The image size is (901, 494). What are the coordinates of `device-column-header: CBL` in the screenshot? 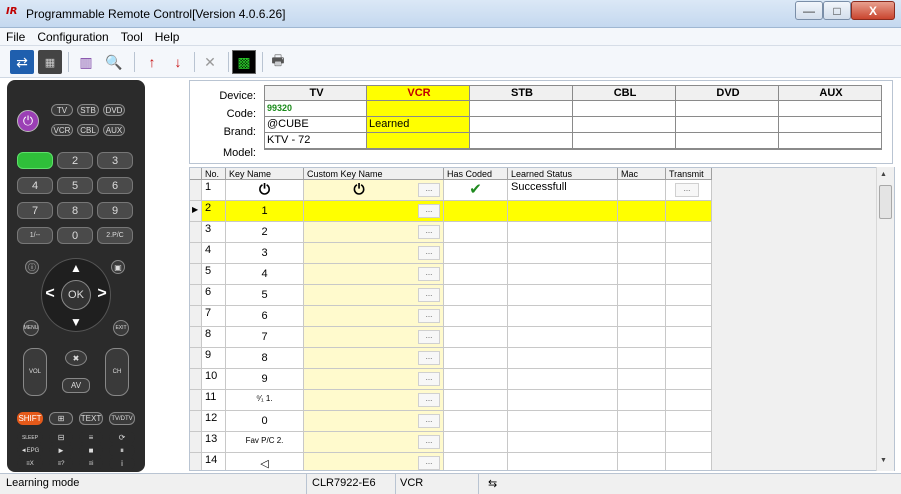 It's located at (624, 93).